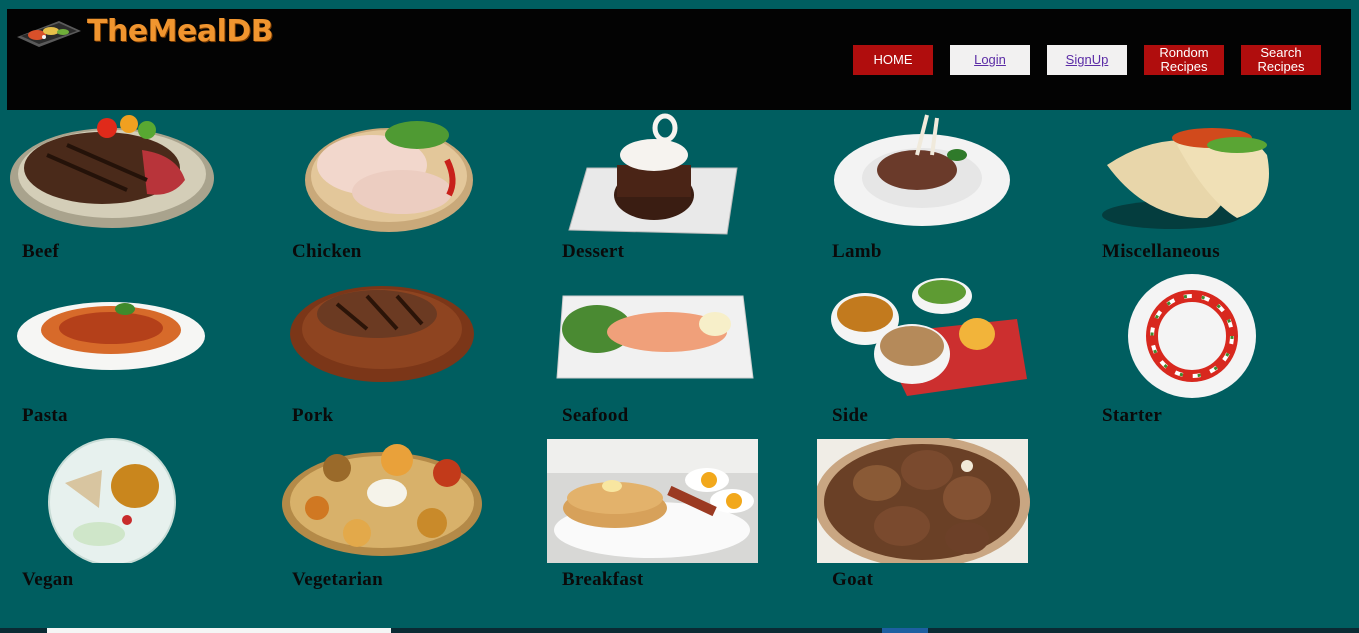 The width and height of the screenshot is (1359, 633). What do you see at coordinates (48, 579) in the screenshot?
I see `category-name: Vegan` at bounding box center [48, 579].